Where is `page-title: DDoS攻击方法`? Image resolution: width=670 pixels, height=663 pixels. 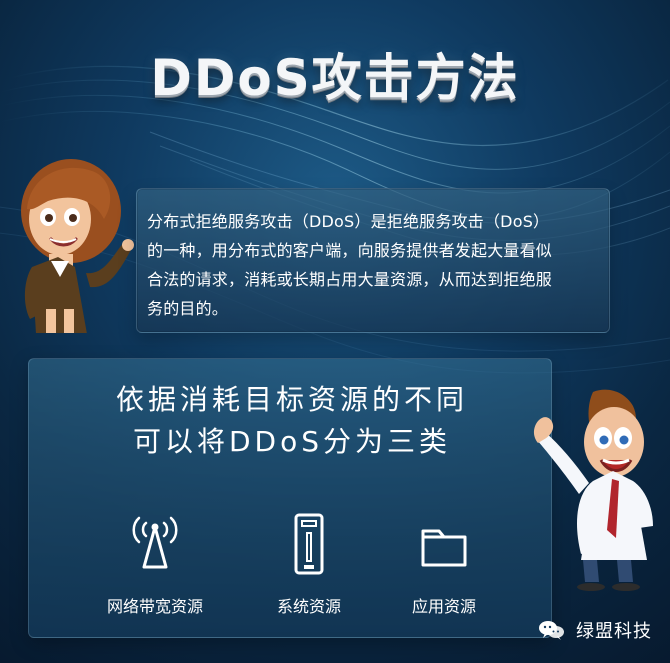 page-title: DDoS攻击方法 is located at coordinates (335, 78).